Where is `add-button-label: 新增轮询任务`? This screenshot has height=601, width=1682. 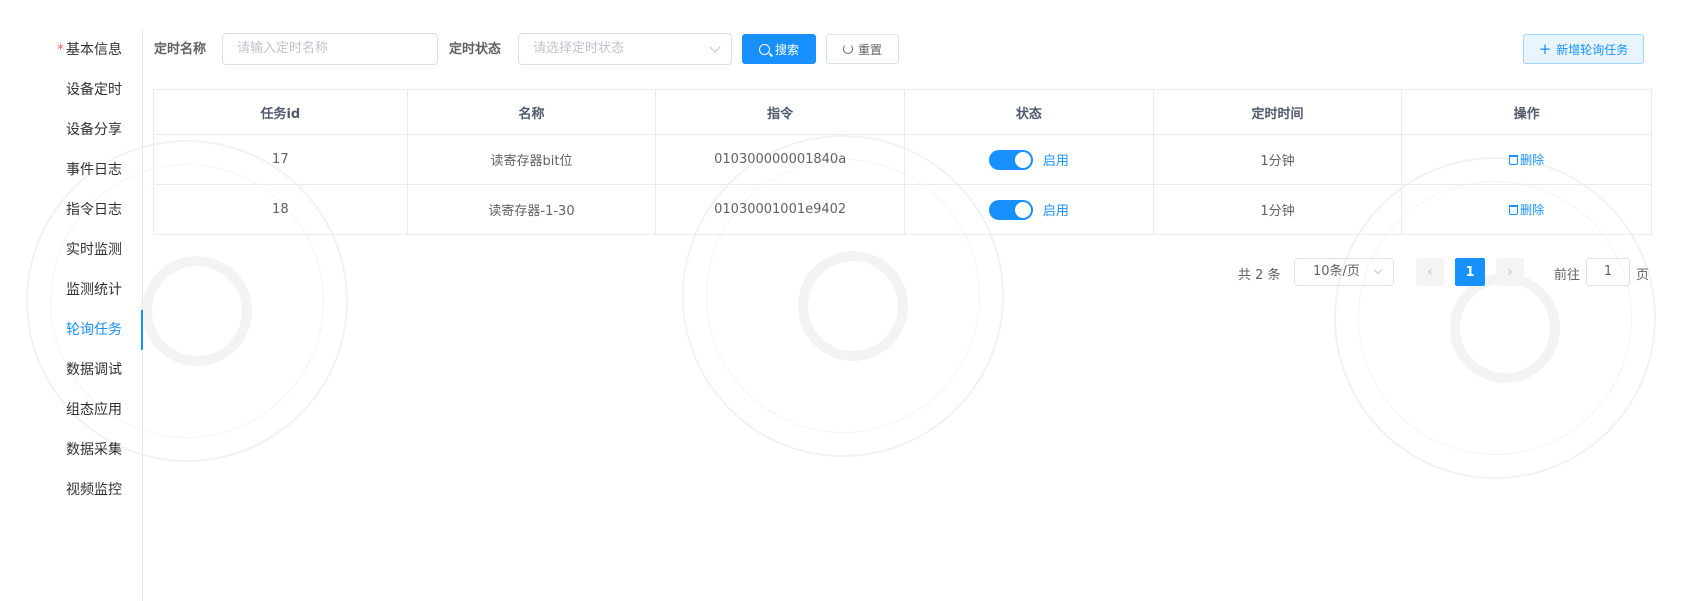
add-button-label: 新增轮询任务 is located at coordinates (1592, 49).